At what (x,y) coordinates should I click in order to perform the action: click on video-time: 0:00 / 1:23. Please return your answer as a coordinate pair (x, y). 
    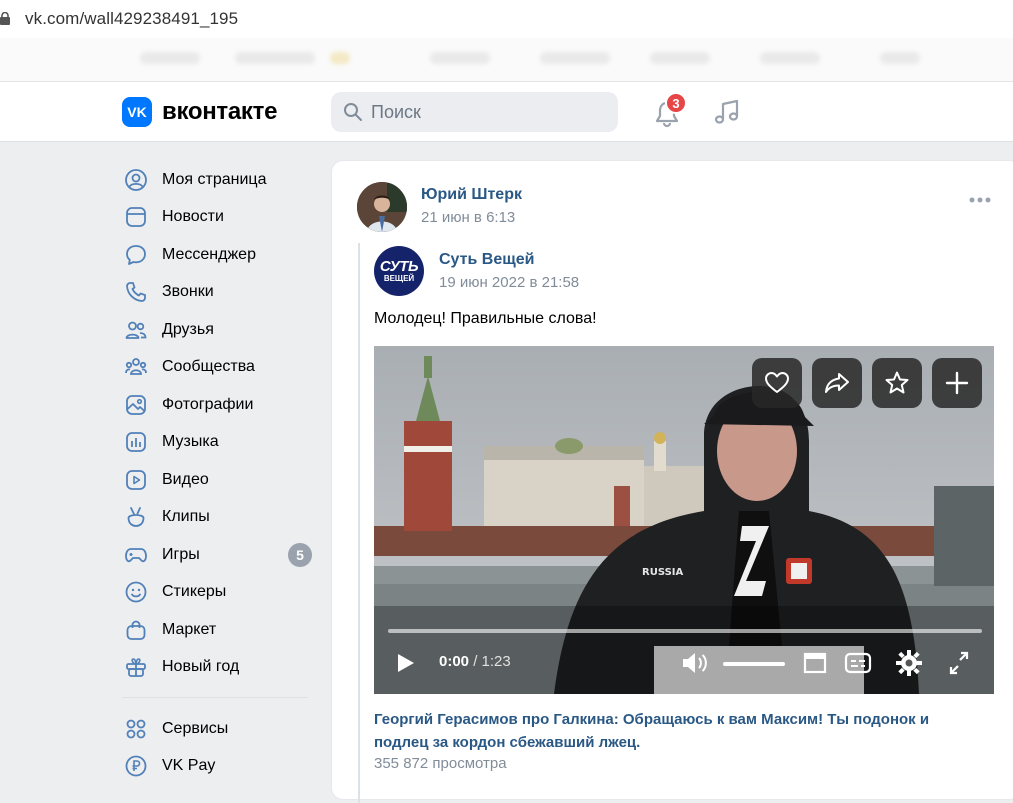
    Looking at the image, I should click on (475, 661).